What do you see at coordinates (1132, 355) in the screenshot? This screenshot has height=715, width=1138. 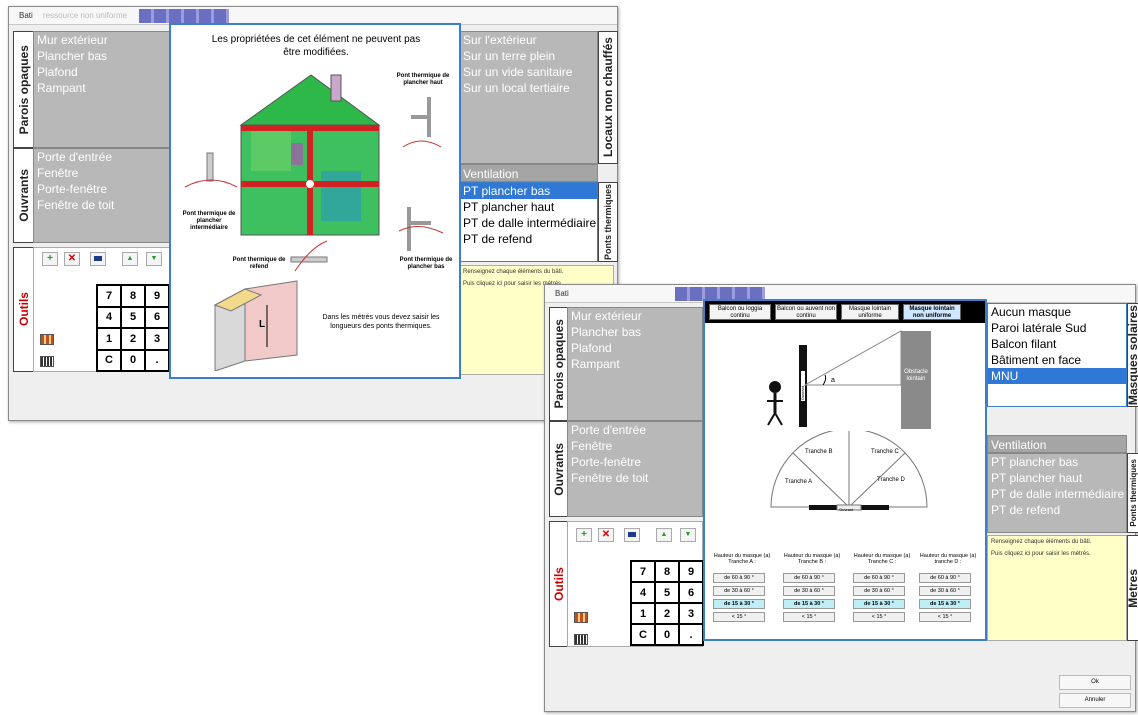 I see `tab-masques-solaires: Masques solaires` at bounding box center [1132, 355].